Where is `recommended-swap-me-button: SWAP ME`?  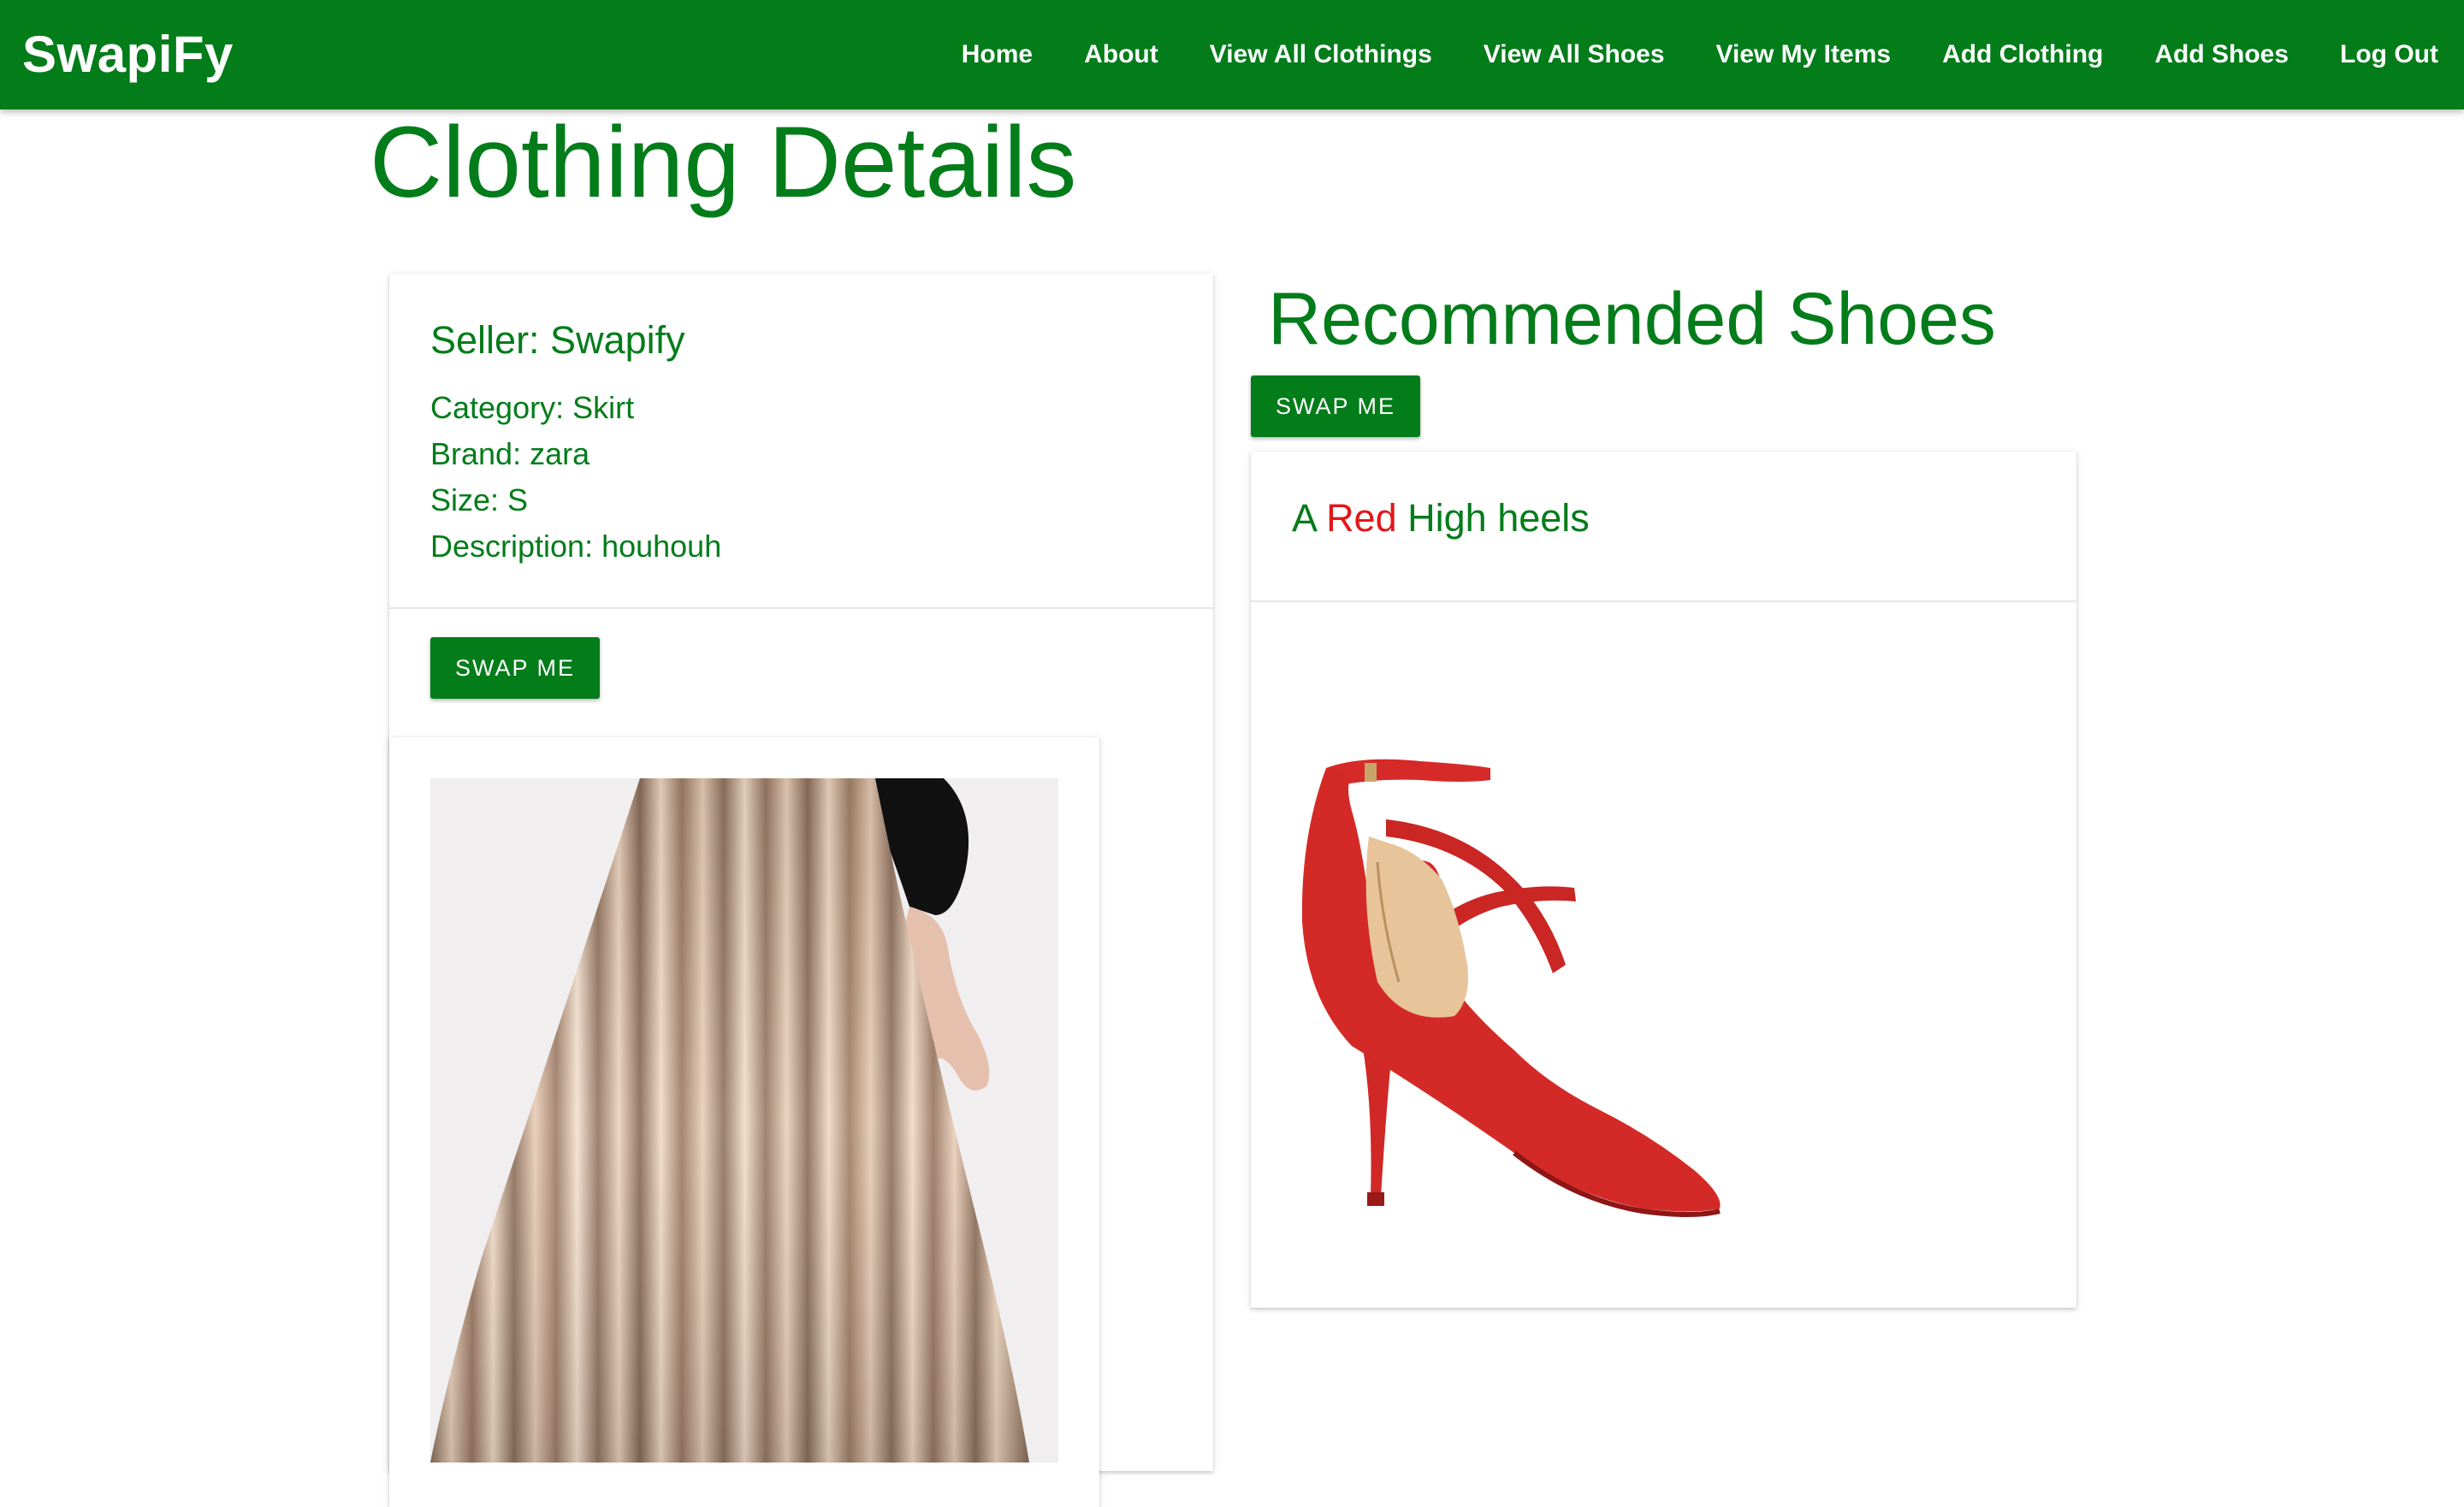
recommended-swap-me-button: SWAP ME is located at coordinates (1335, 406).